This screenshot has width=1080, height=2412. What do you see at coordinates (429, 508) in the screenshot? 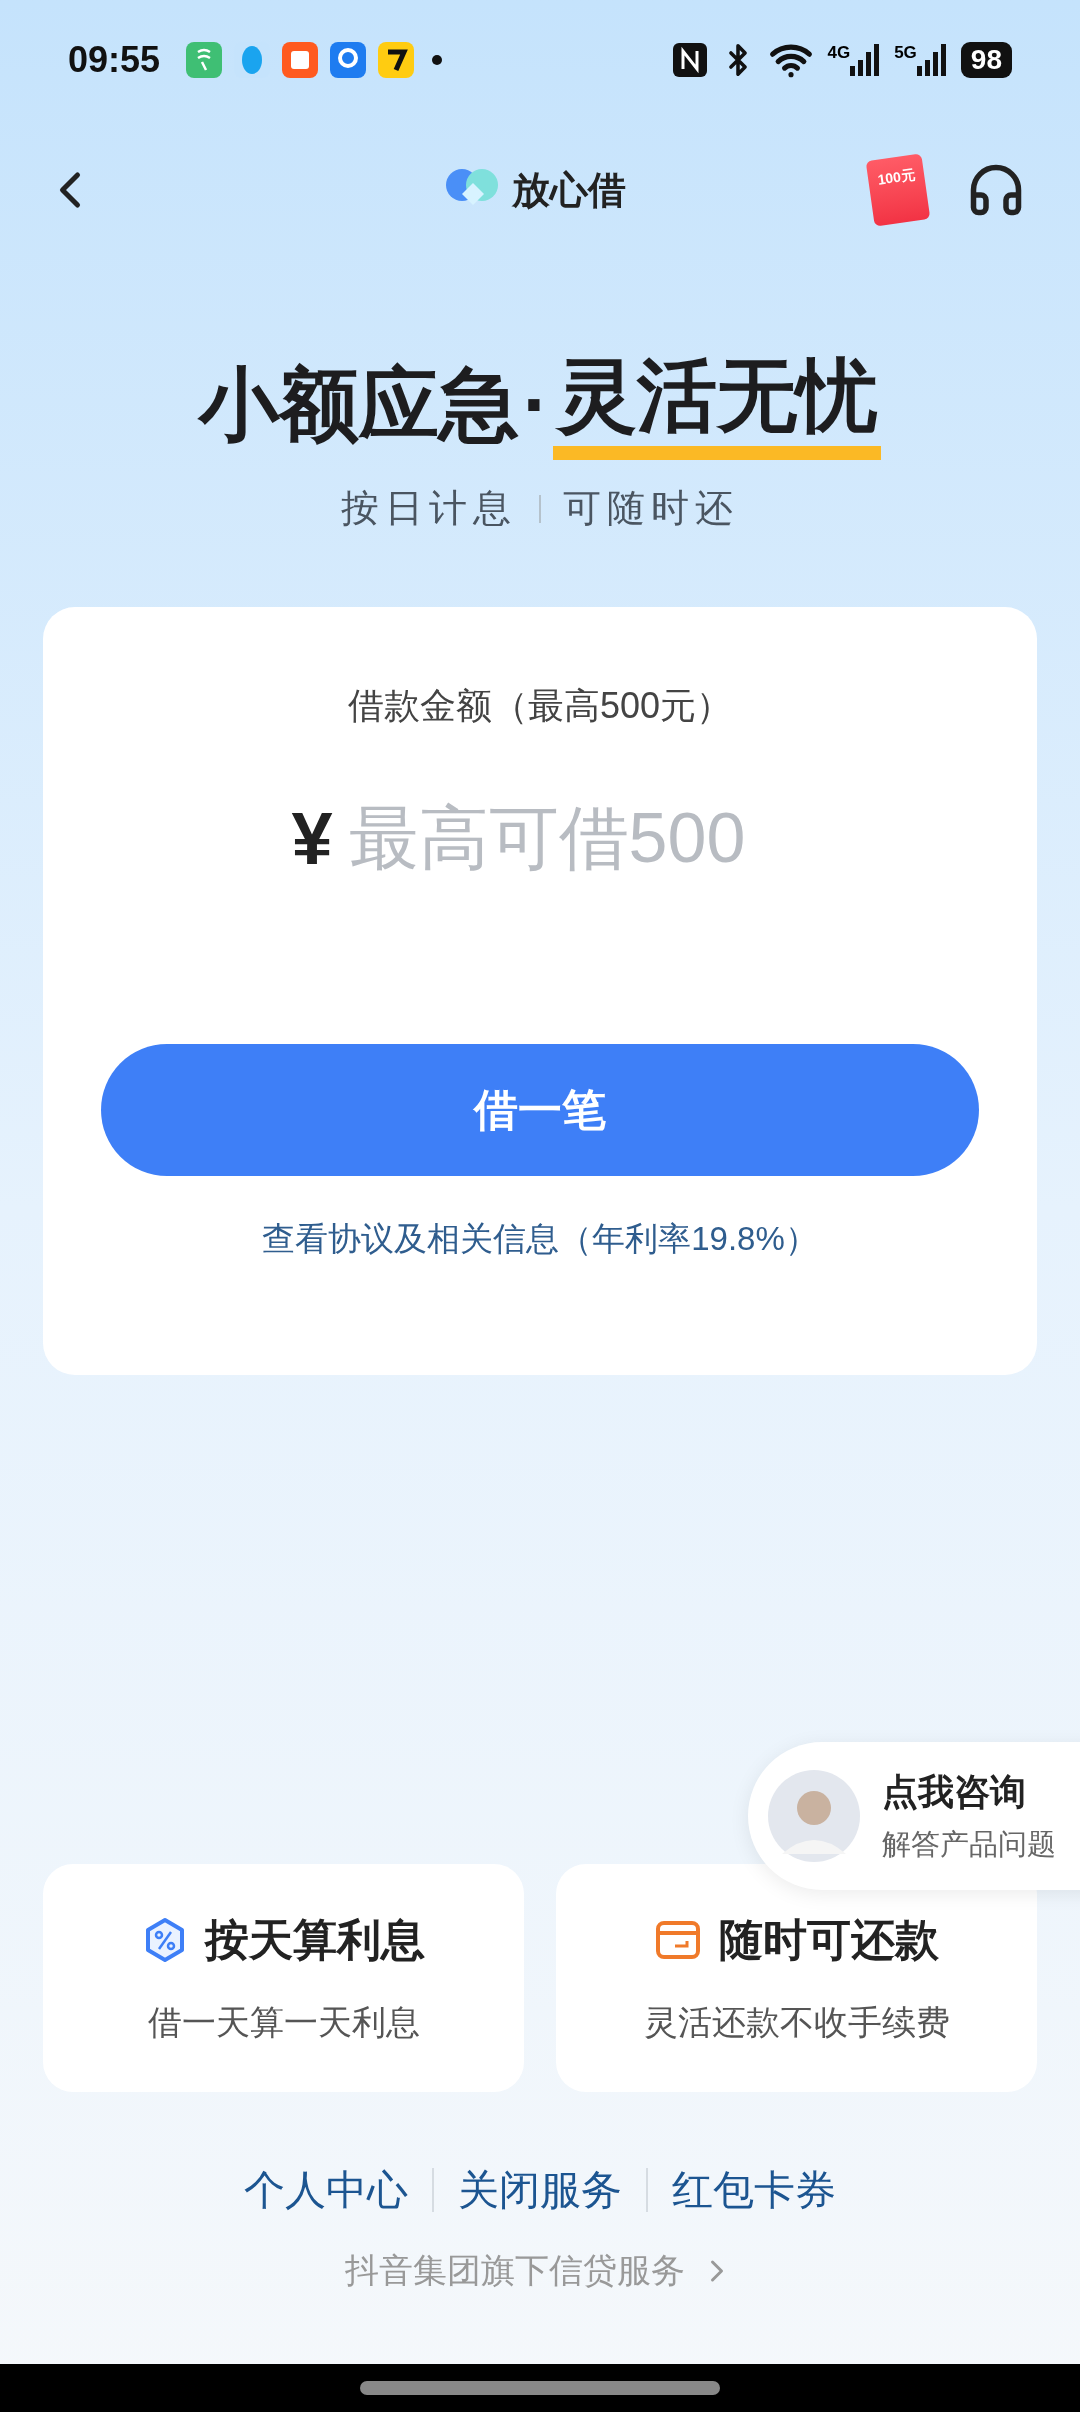
I see `subtitle-text: 按日计息` at bounding box center [429, 508].